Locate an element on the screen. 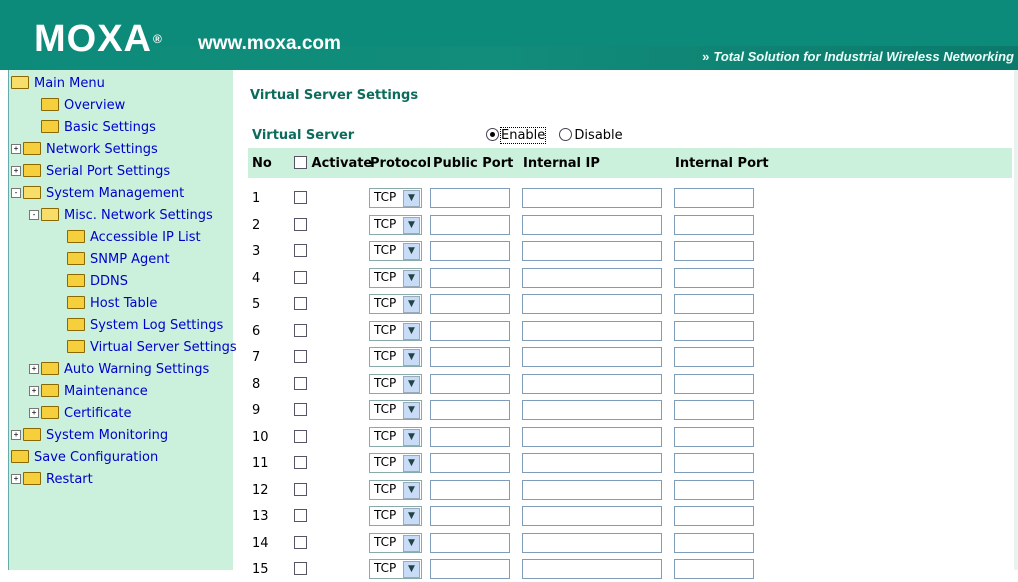 This screenshot has width=1018, height=582. sidebar-item: + Auto Warning Settings is located at coordinates (119, 370).